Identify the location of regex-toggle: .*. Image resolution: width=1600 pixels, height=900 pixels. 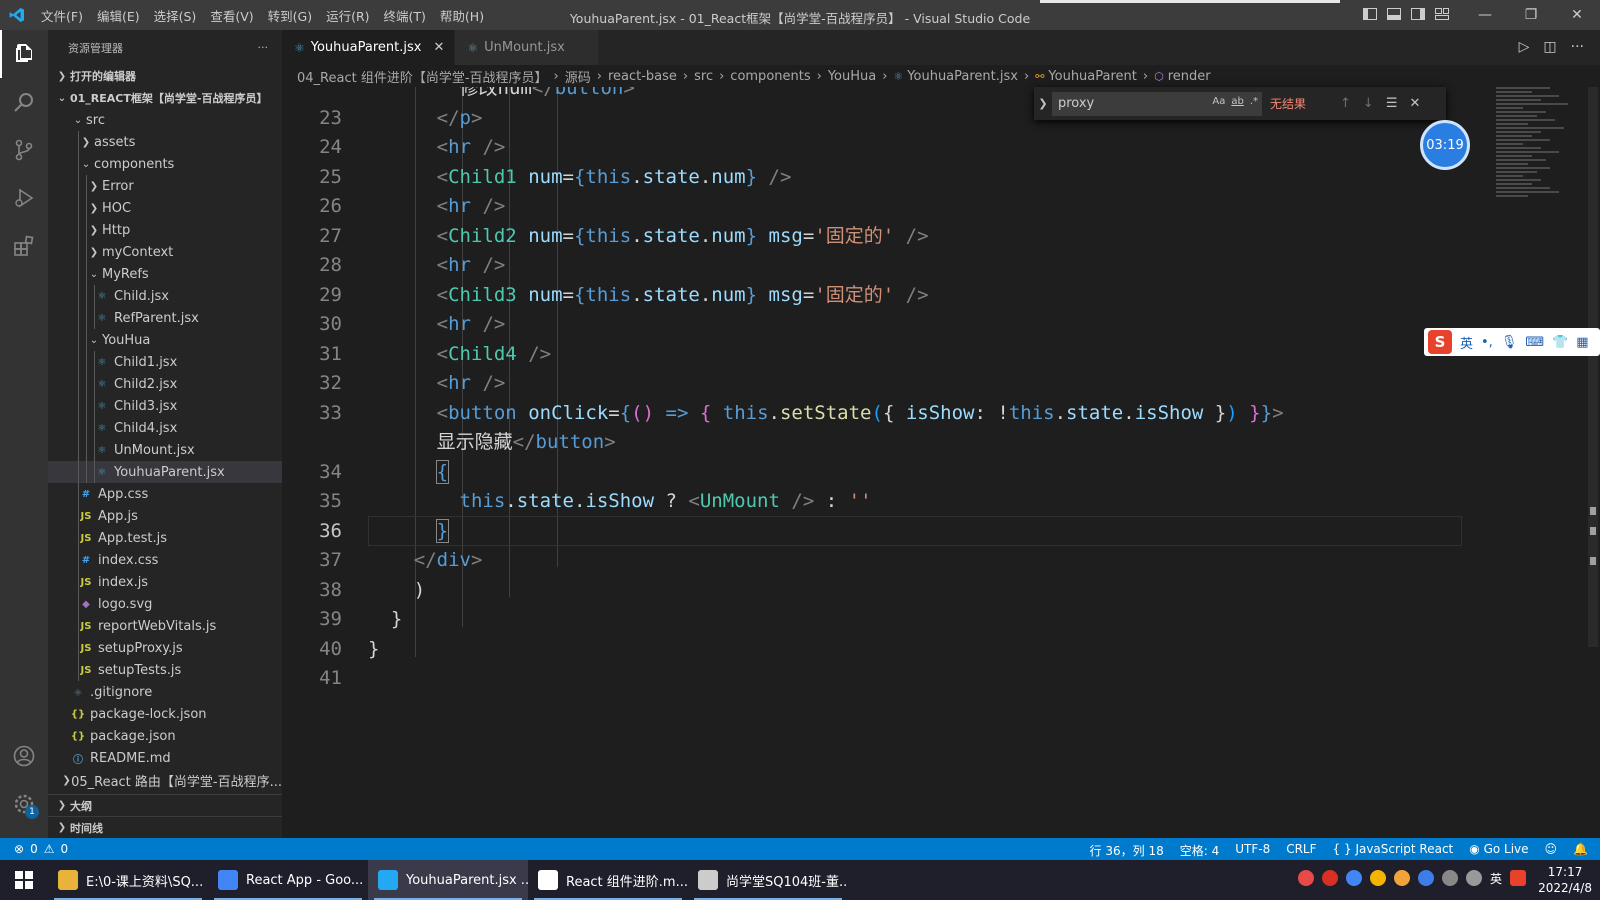
(1254, 101).